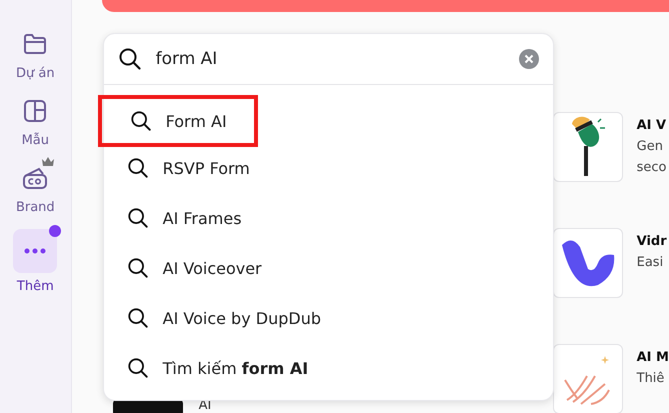  I want to click on sidebar-item: Brand, so click(35, 184).